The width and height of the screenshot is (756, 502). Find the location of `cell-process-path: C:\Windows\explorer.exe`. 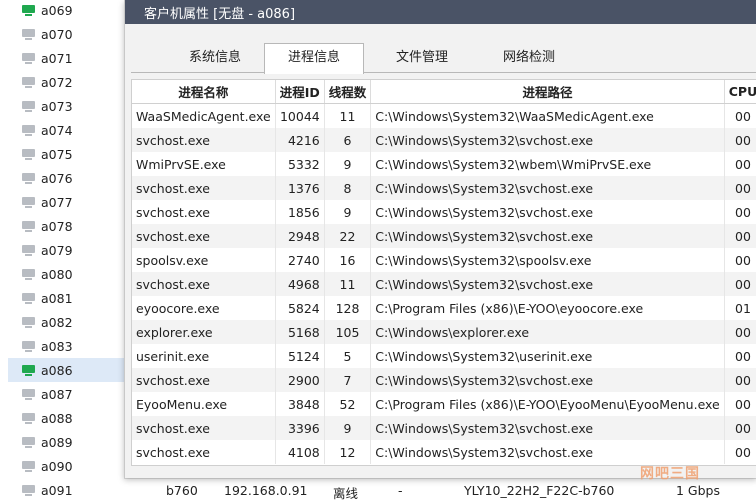

cell-process-path: C:\Windows\explorer.exe is located at coordinates (547, 332).